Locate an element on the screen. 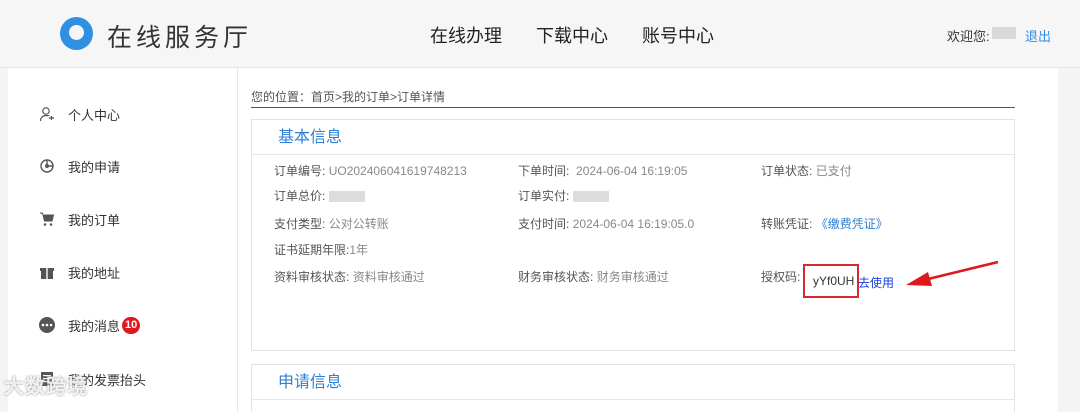  apply-info-title: 申请信息 is located at coordinates (633, 382).